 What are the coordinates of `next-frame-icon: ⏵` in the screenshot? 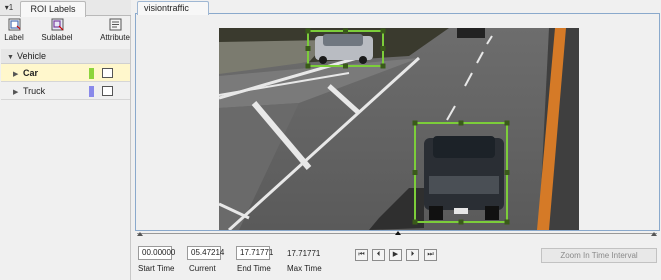 It's located at (412, 254).